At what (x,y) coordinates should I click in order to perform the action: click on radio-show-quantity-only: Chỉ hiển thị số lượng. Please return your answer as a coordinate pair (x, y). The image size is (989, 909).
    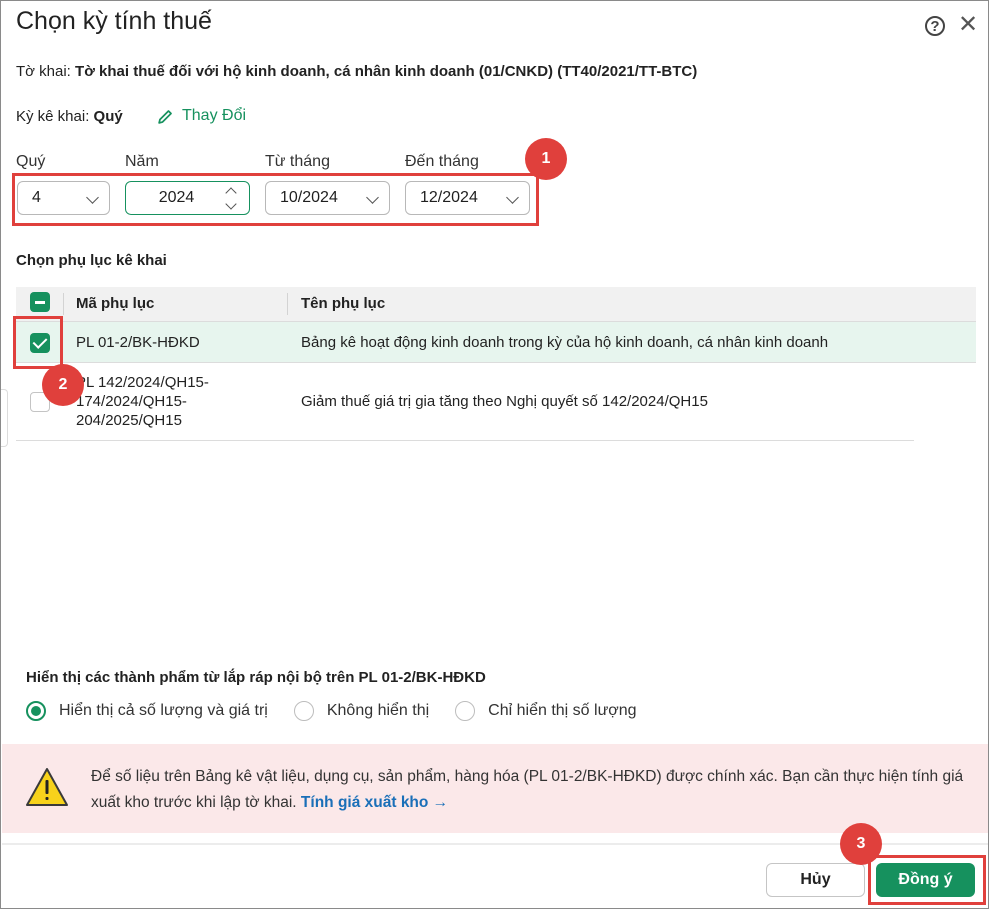
    Looking at the image, I should click on (546, 711).